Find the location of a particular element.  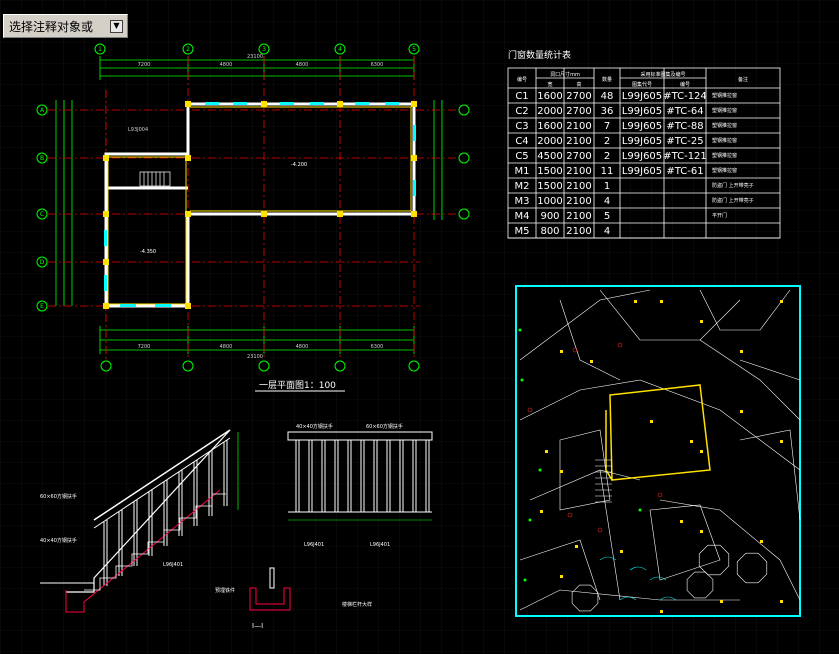

table-header: 采用标准图集及编号 is located at coordinates (662, 74).